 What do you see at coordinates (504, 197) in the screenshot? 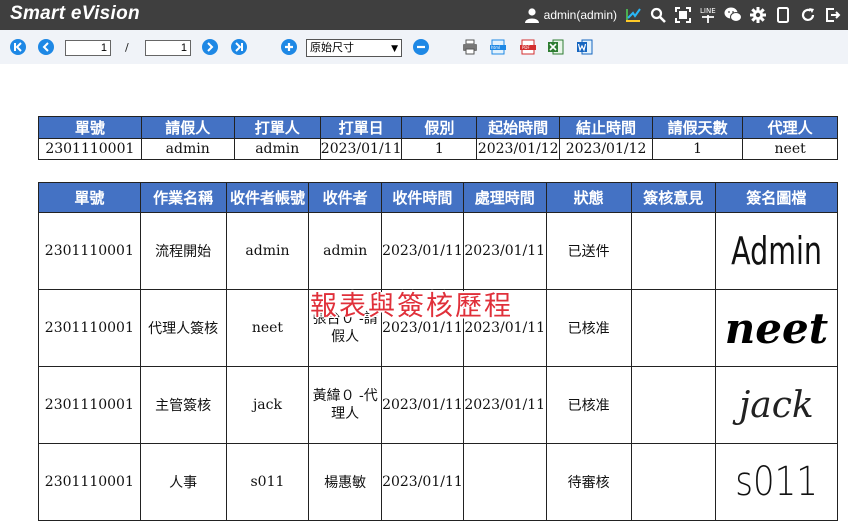
I see `col-header: 處理時間` at bounding box center [504, 197].